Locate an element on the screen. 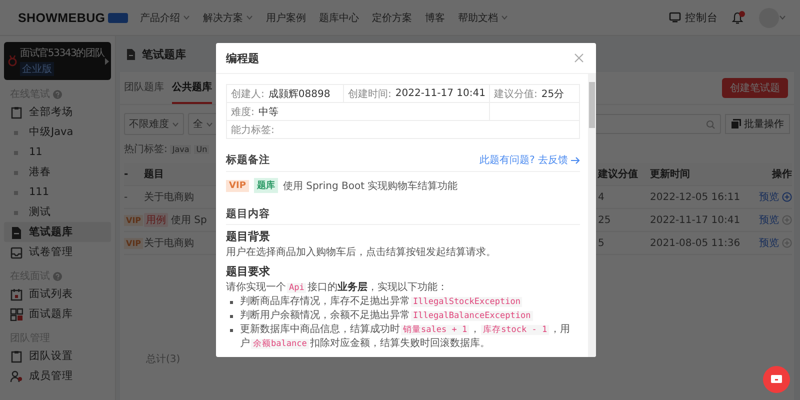  info-label: 创建时间: is located at coordinates (370, 94).